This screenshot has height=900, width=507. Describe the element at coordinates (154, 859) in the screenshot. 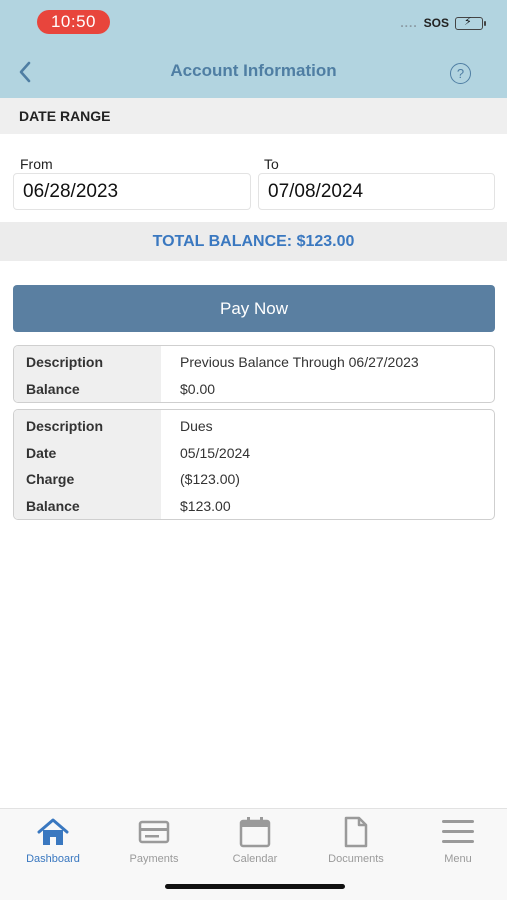

I see `tab-label: Payments` at that location.